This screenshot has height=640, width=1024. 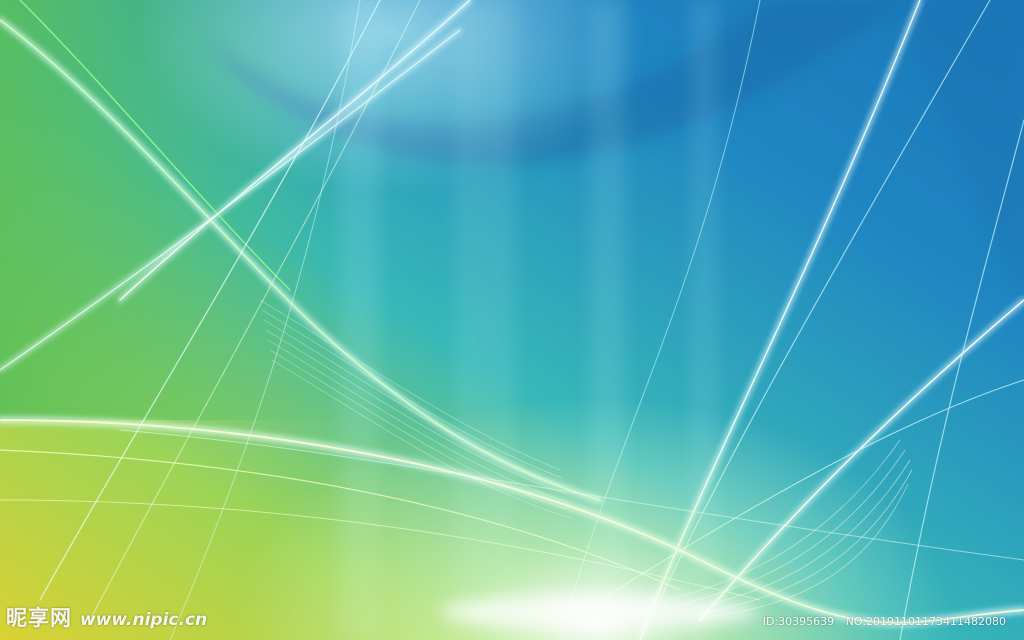 I want to click on watermark-site-url: www.nipic.cn, so click(x=144, y=620).